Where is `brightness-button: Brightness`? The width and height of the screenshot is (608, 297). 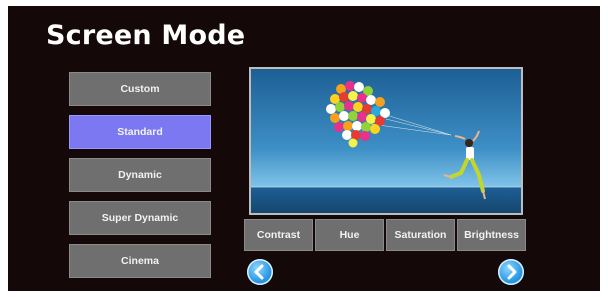 brightness-button: Brightness is located at coordinates (491, 235).